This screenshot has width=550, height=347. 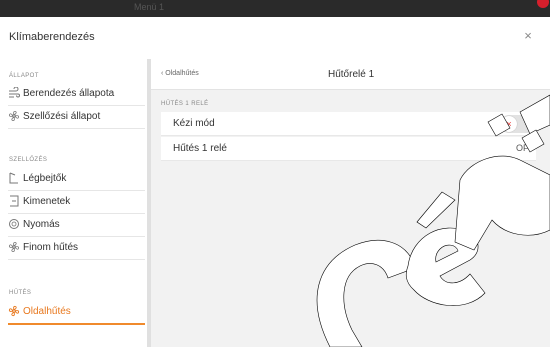 I want to click on back-label: Oldalhűtés, so click(x=182, y=73).